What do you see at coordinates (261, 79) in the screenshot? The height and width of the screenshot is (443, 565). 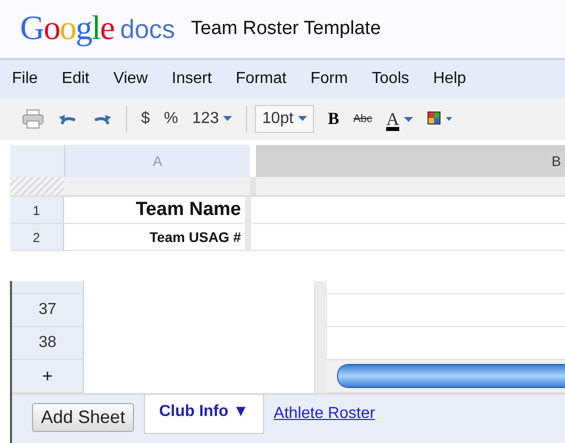 I see `menu-item: Format` at bounding box center [261, 79].